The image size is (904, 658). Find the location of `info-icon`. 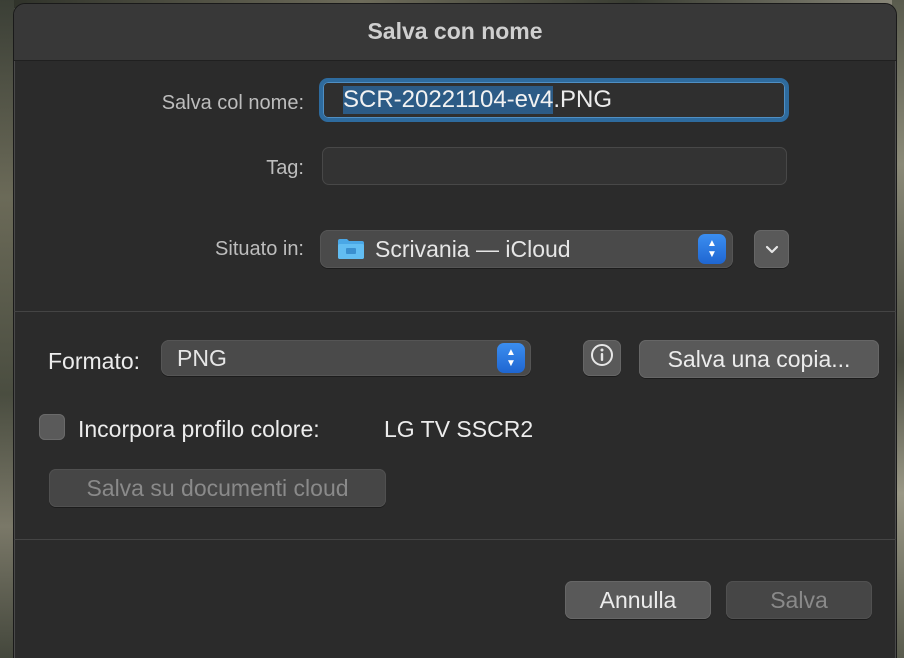

info-icon is located at coordinates (602, 358).